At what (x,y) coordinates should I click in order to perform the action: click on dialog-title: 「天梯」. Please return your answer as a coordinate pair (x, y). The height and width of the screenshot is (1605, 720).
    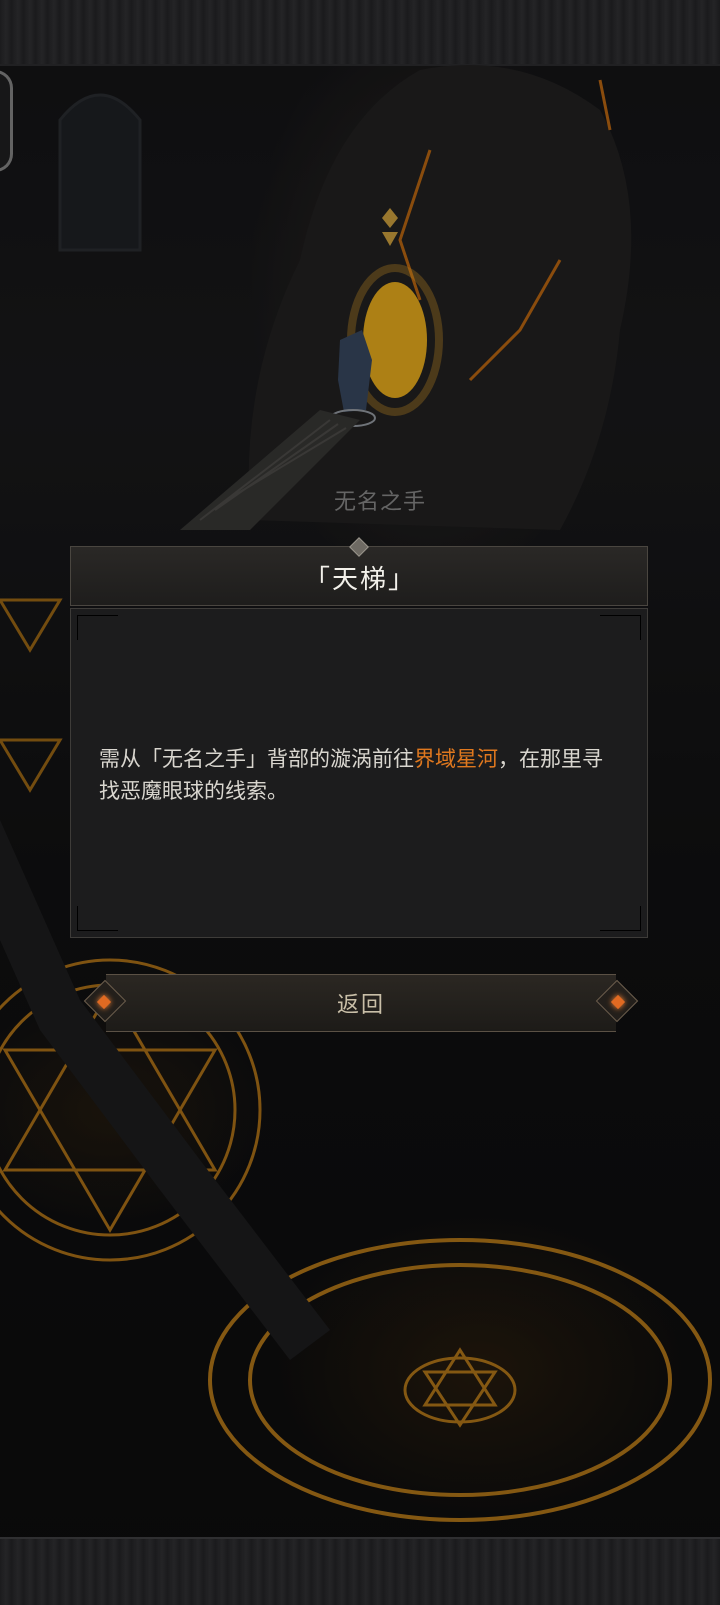
    Looking at the image, I should click on (359, 580).